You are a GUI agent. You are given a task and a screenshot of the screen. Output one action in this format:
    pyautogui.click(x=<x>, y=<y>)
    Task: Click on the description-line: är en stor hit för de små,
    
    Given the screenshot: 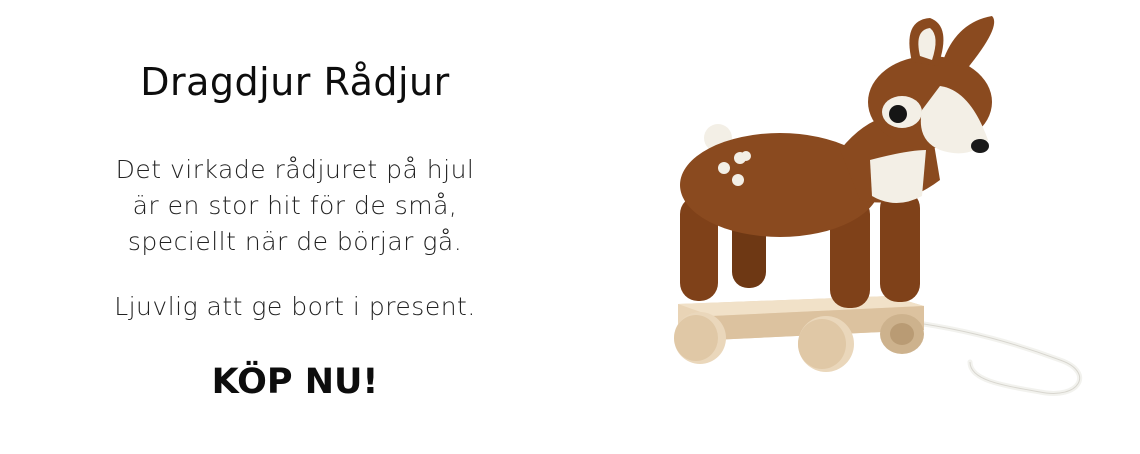 What is the action you would take?
    pyautogui.click(x=295, y=205)
    